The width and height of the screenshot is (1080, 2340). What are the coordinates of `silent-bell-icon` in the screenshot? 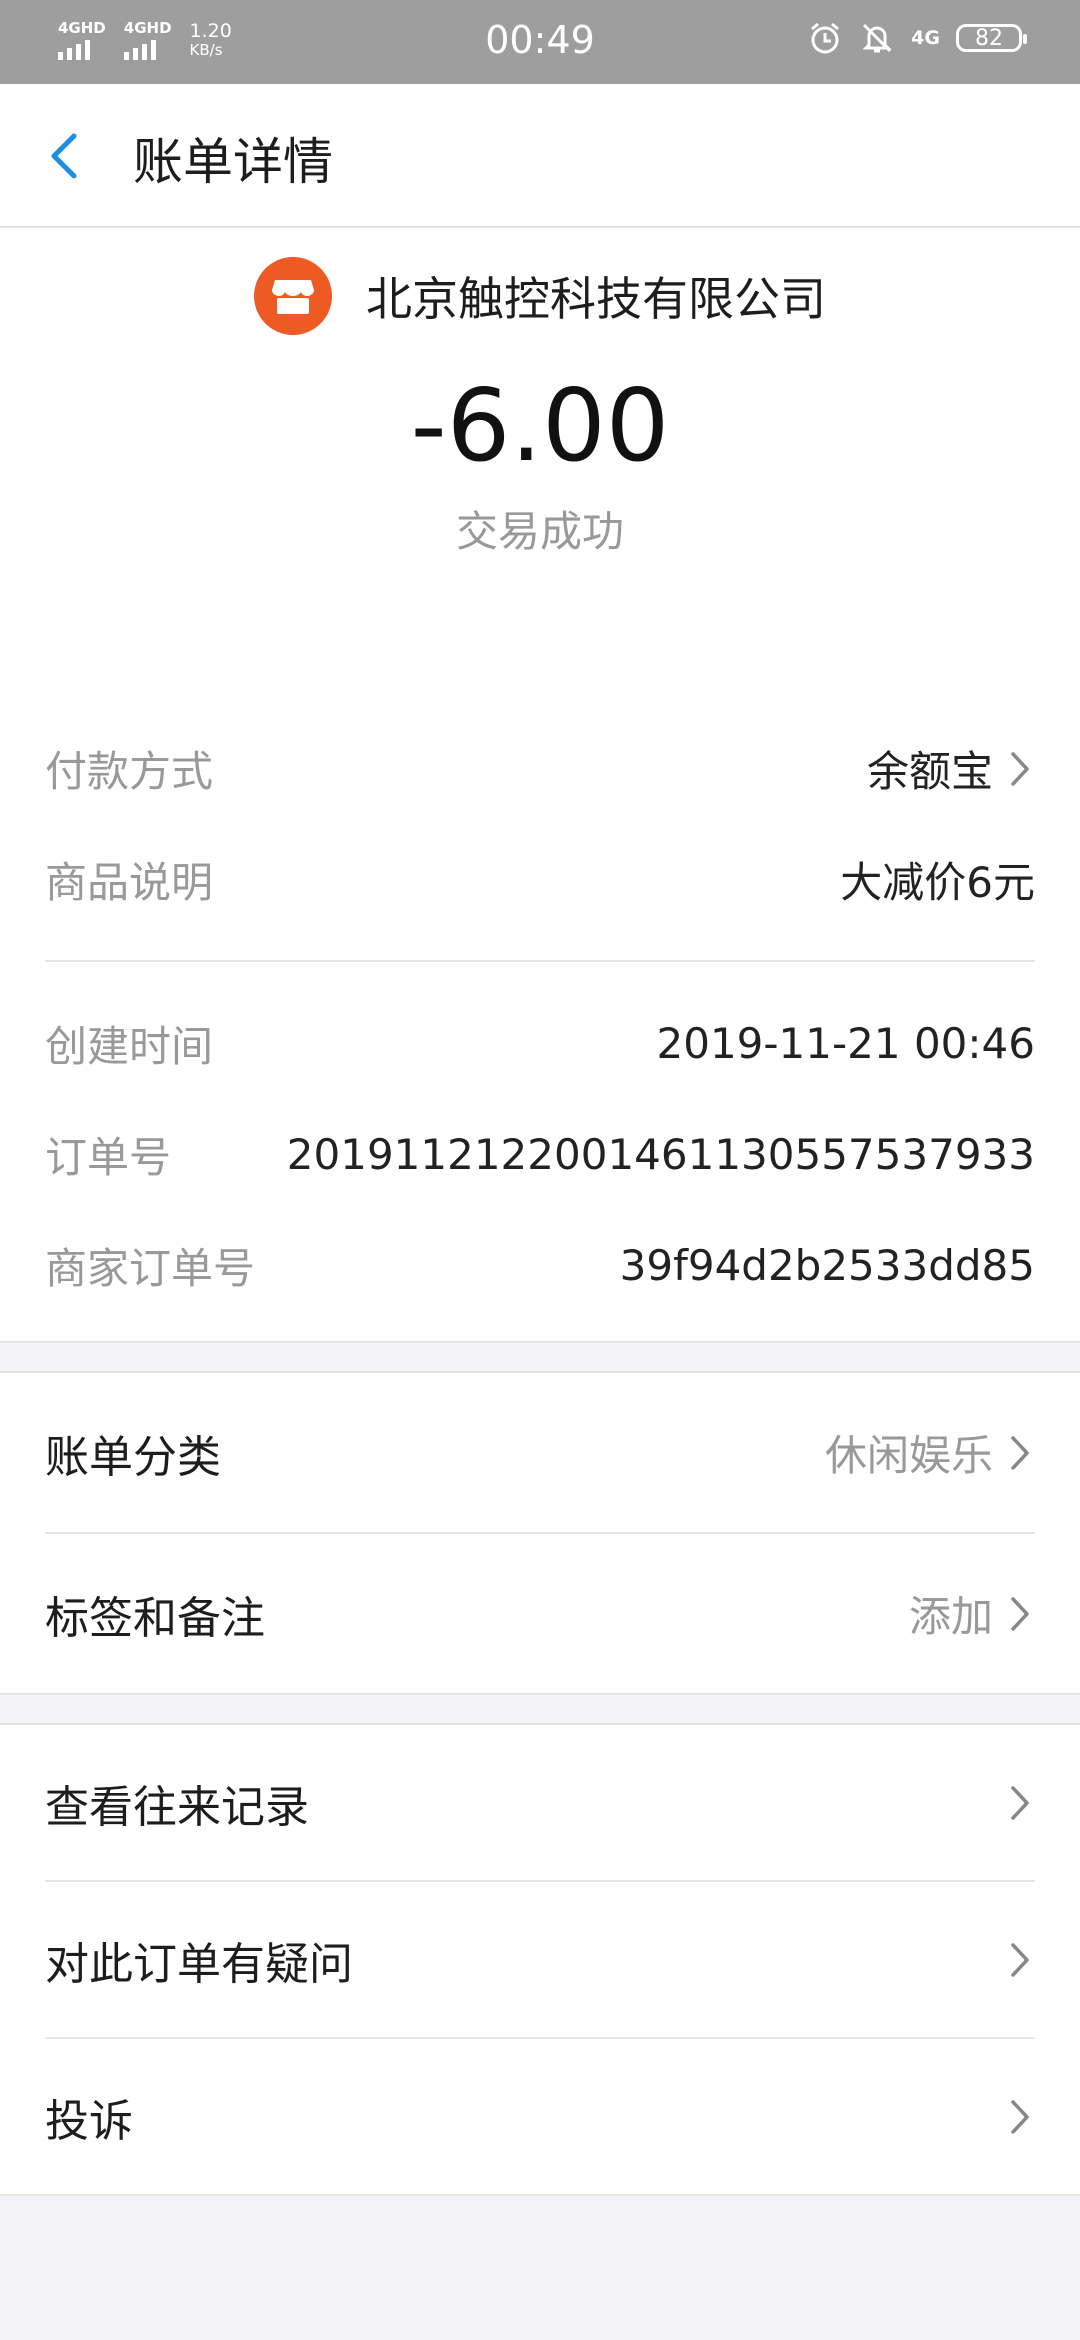 It's located at (877, 38).